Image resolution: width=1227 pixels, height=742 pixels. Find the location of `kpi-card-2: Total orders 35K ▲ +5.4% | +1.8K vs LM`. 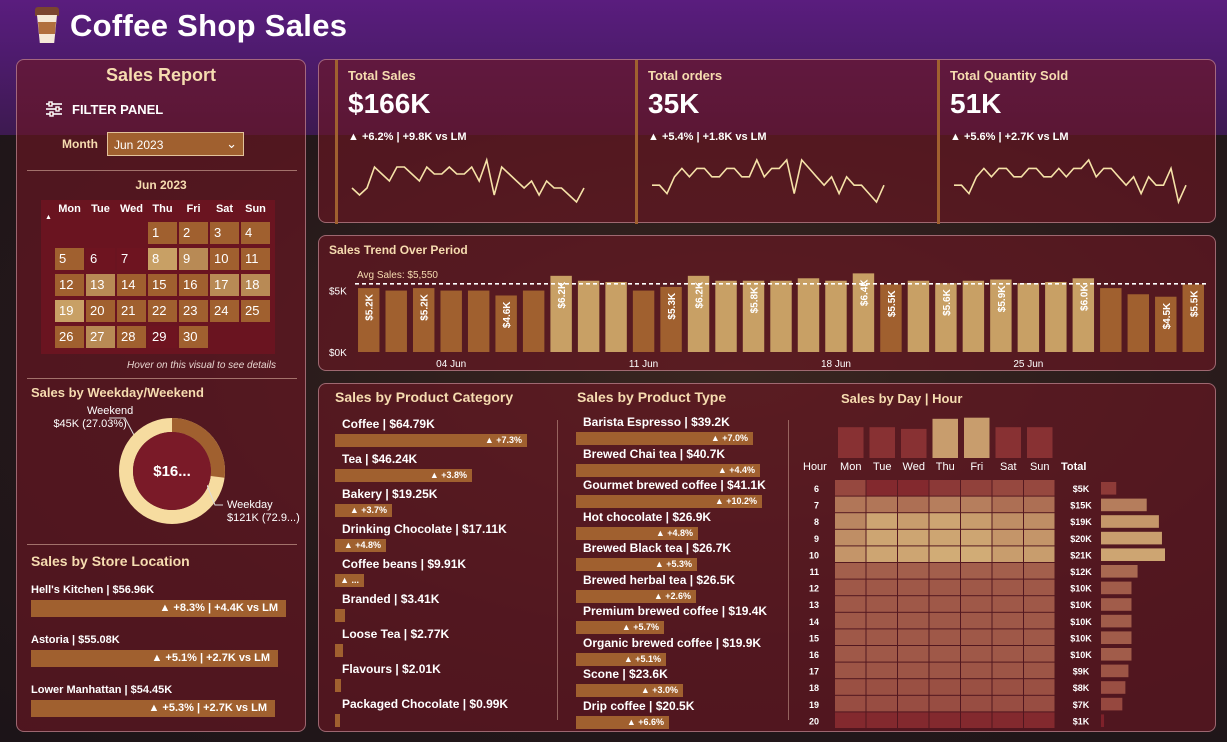

kpi-card-2: Total orders 35K ▲ +5.4% | +1.8K vs LM is located at coordinates (785, 142).